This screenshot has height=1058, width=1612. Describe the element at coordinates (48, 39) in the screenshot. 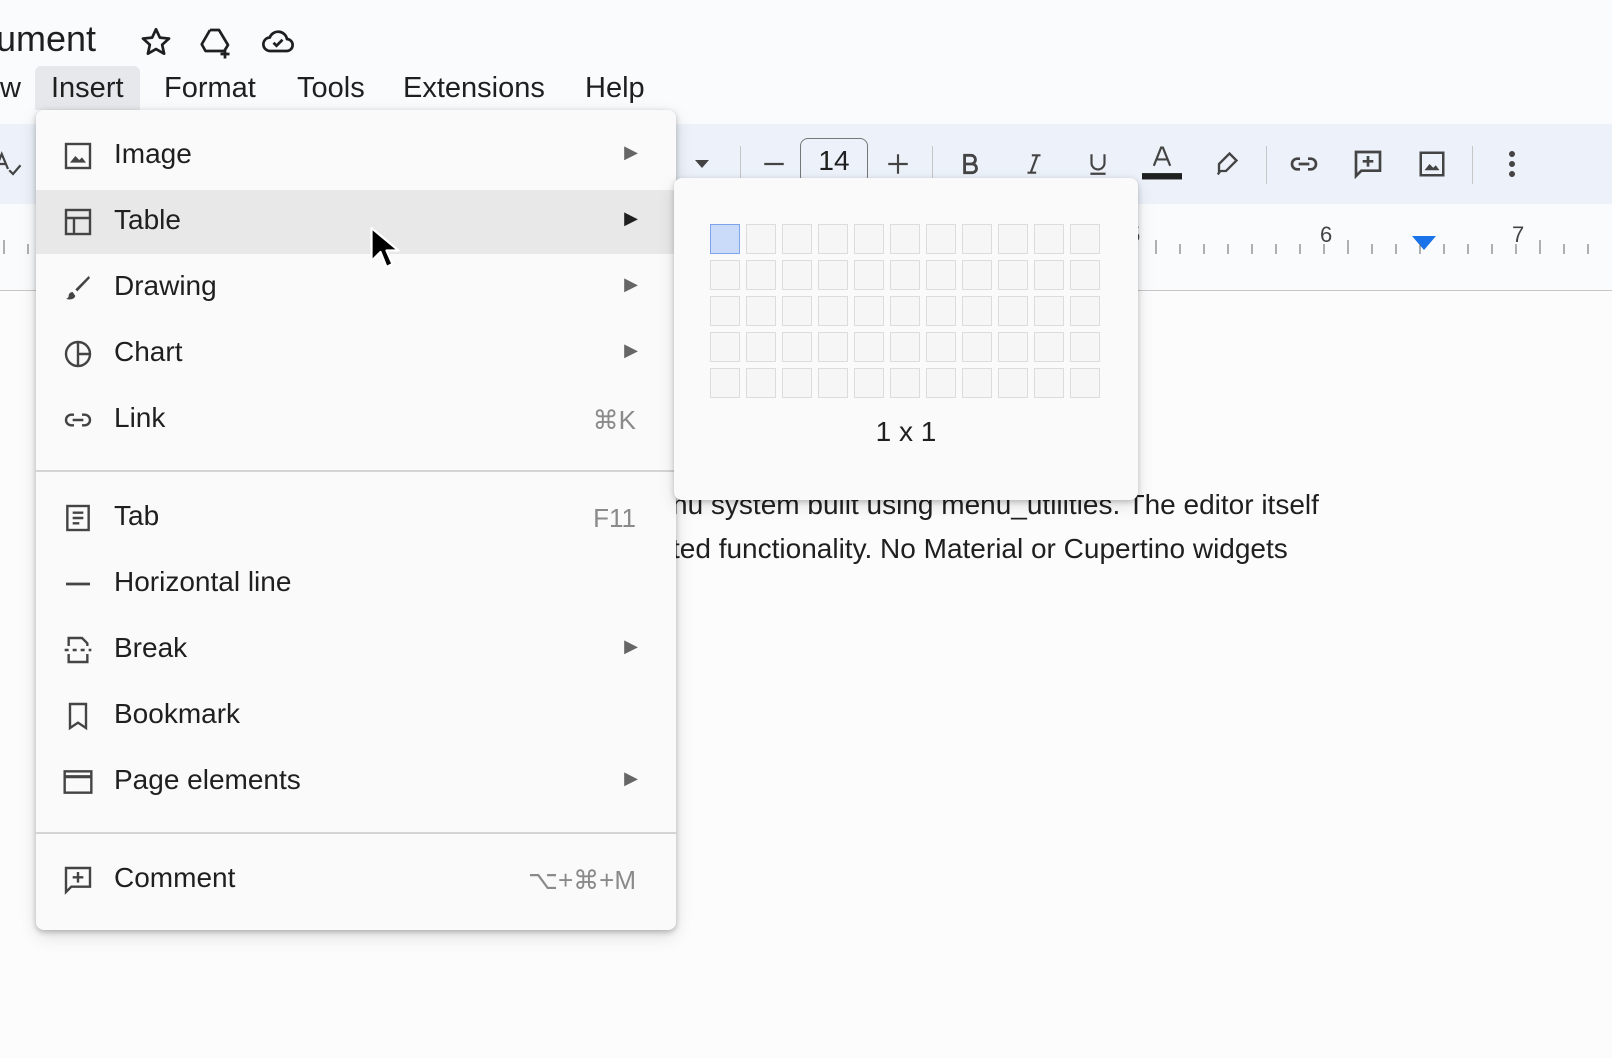

I see `document-title: ument` at that location.